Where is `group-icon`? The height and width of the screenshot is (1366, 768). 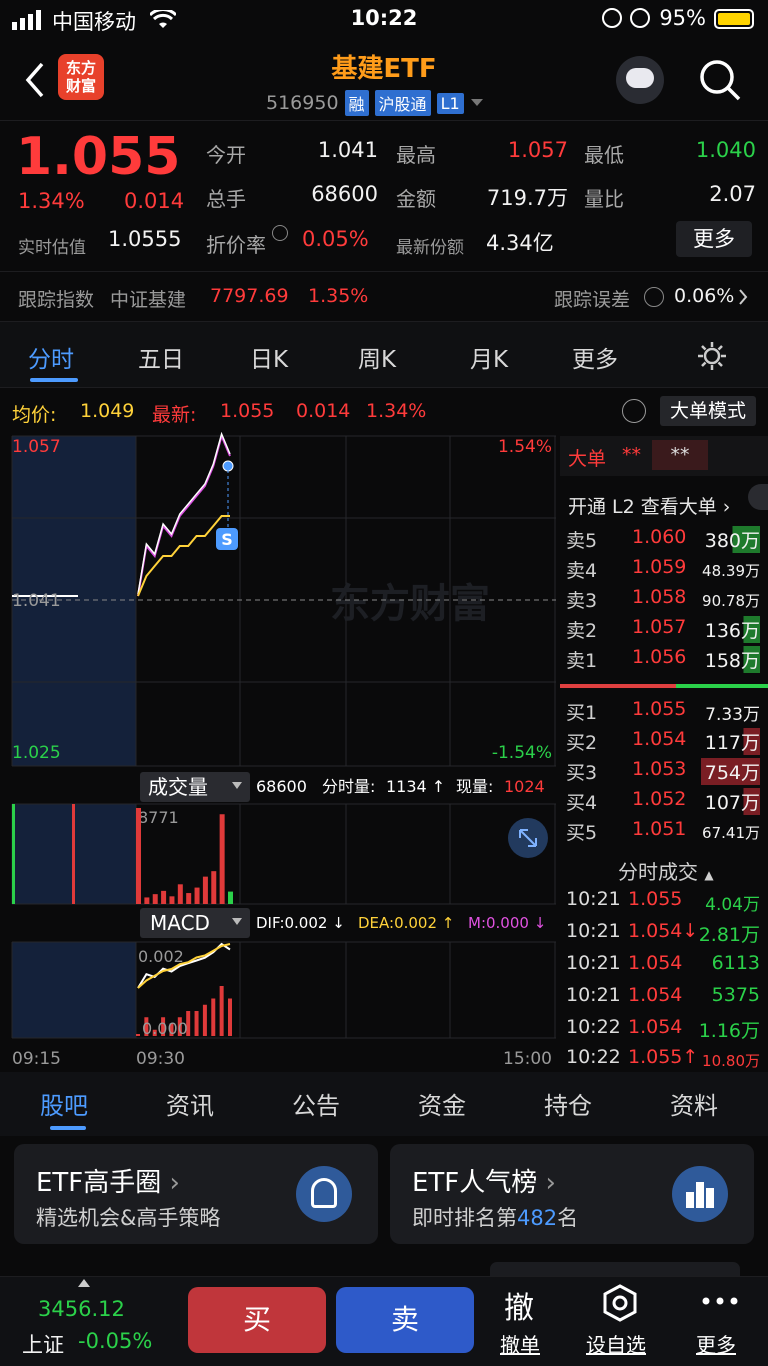
group-icon is located at coordinates (324, 1194).